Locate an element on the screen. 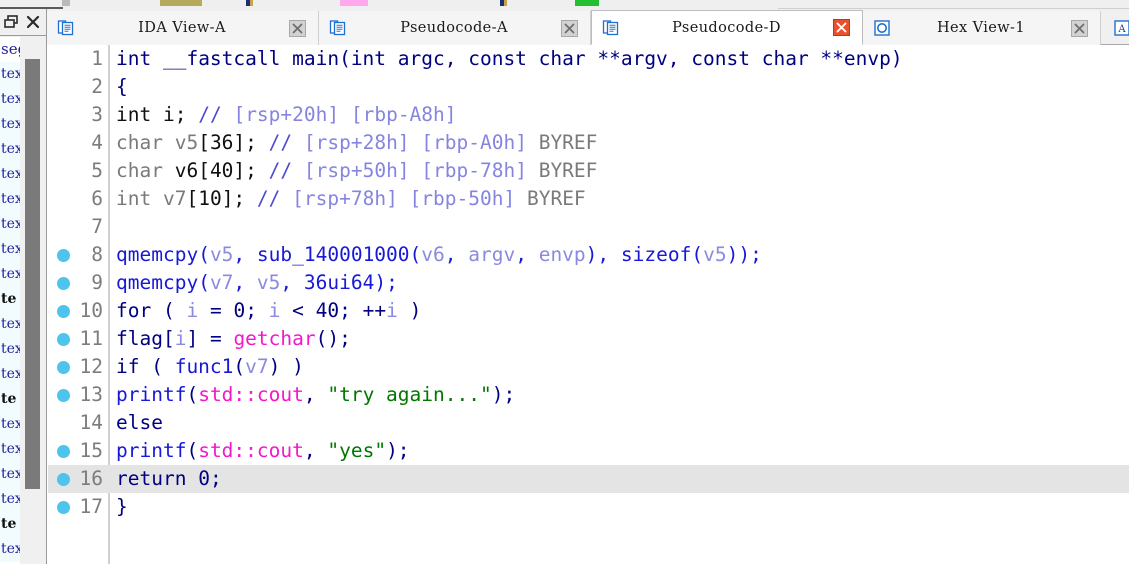 The width and height of the screenshot is (1129, 564). line-number: 12 is located at coordinates (91, 366).